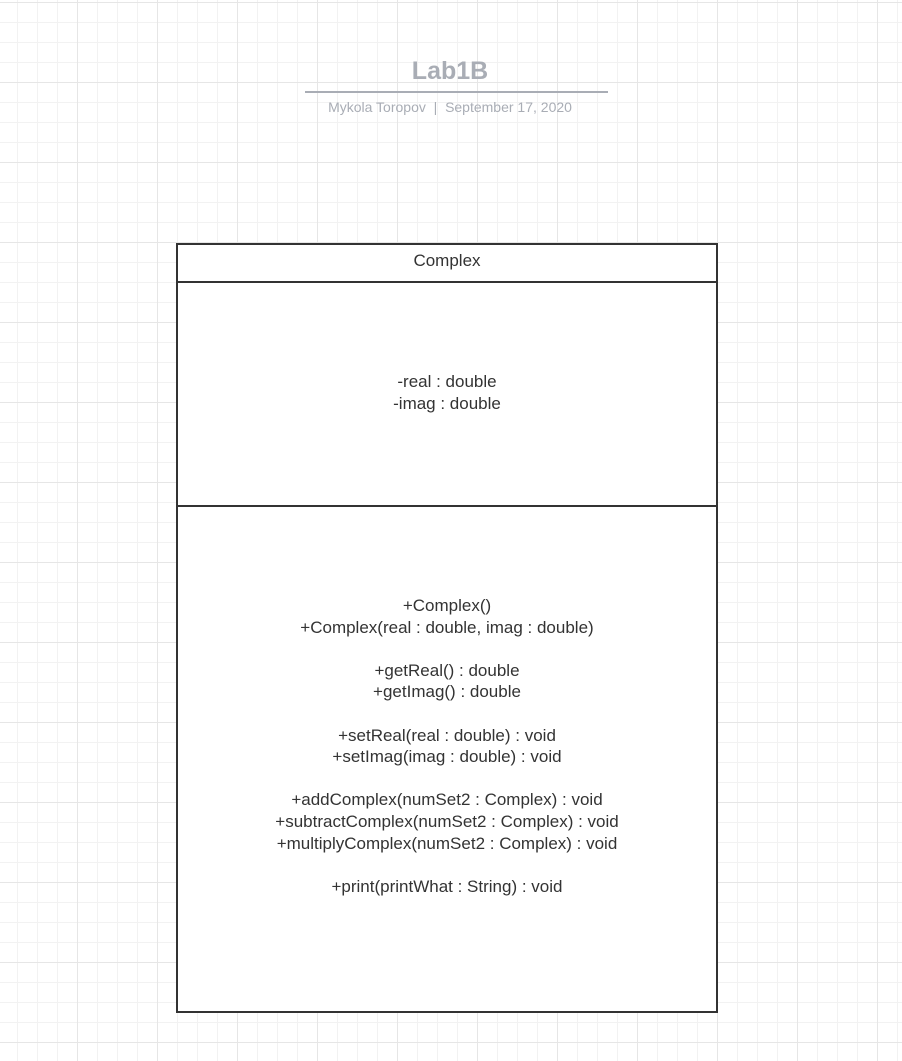  Describe the element at coordinates (456, 92) in the screenshot. I see `title-underline` at that location.